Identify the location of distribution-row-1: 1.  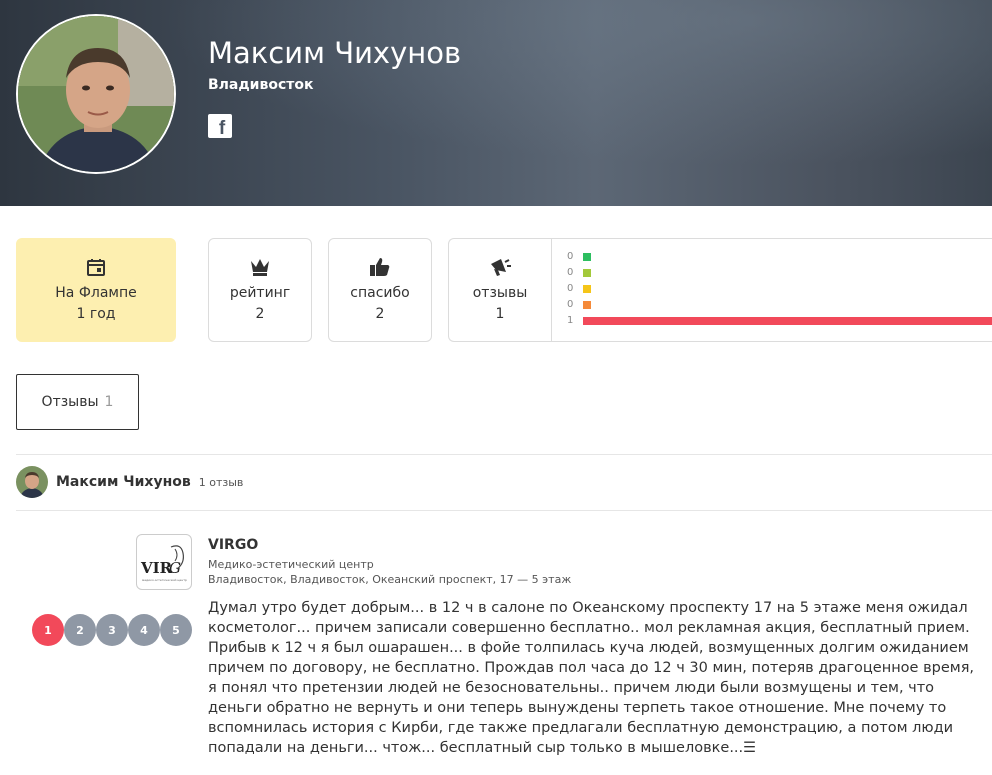
(772, 321).